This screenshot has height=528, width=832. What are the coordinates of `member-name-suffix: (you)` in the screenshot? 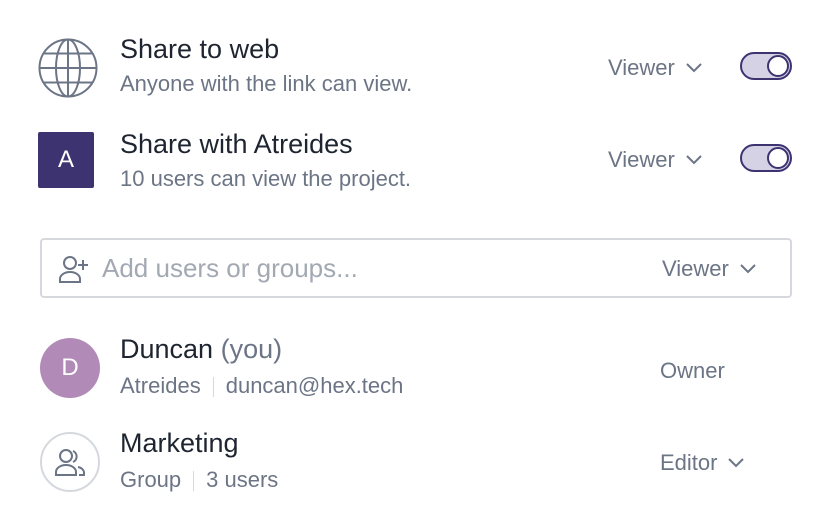 It's located at (251, 349).